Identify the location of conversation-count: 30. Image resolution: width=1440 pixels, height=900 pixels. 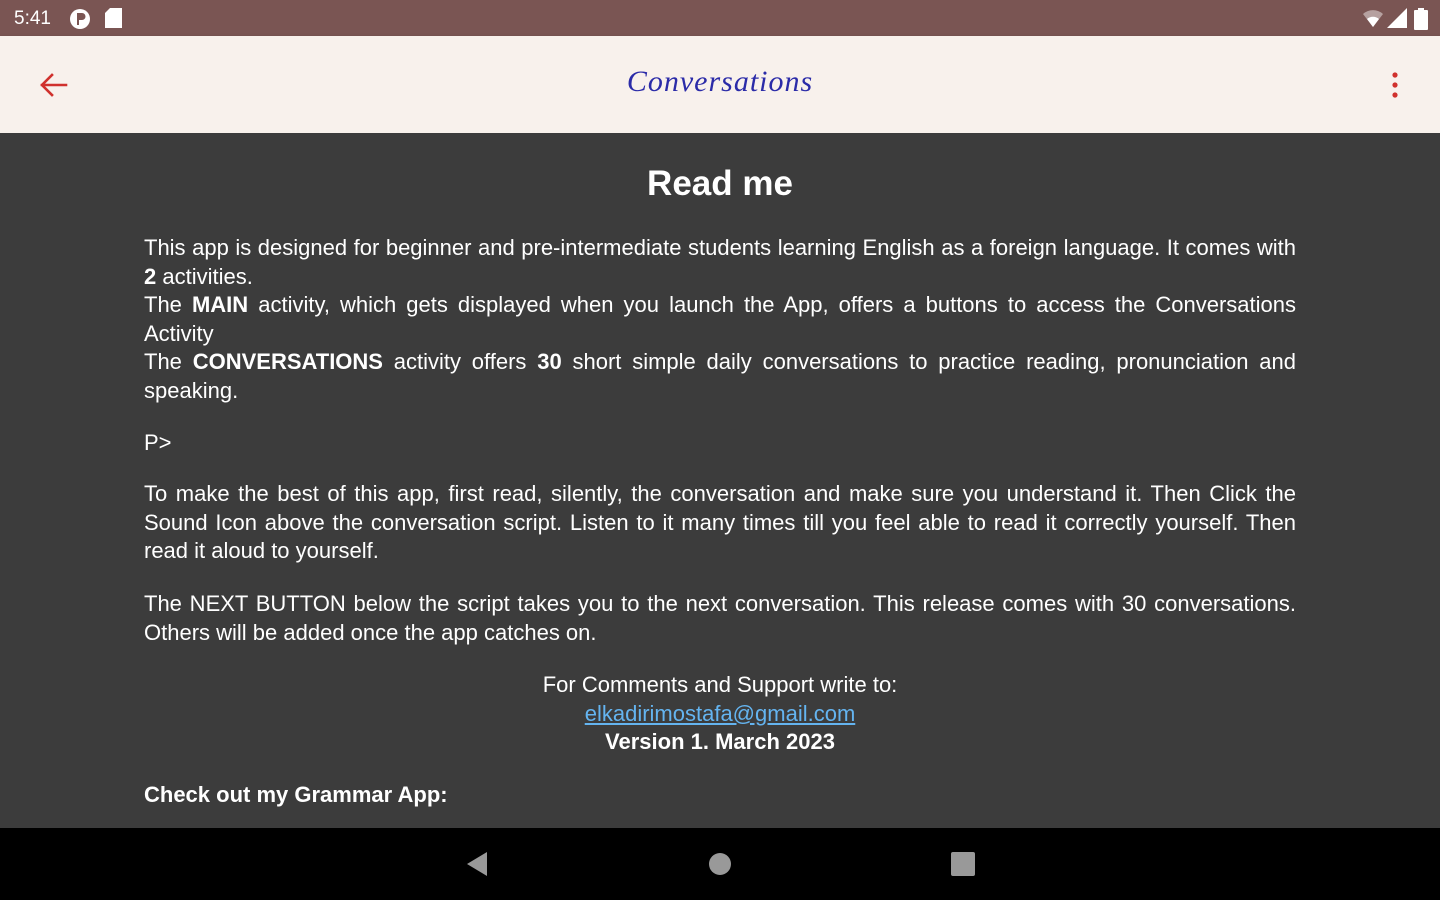
(549, 362).